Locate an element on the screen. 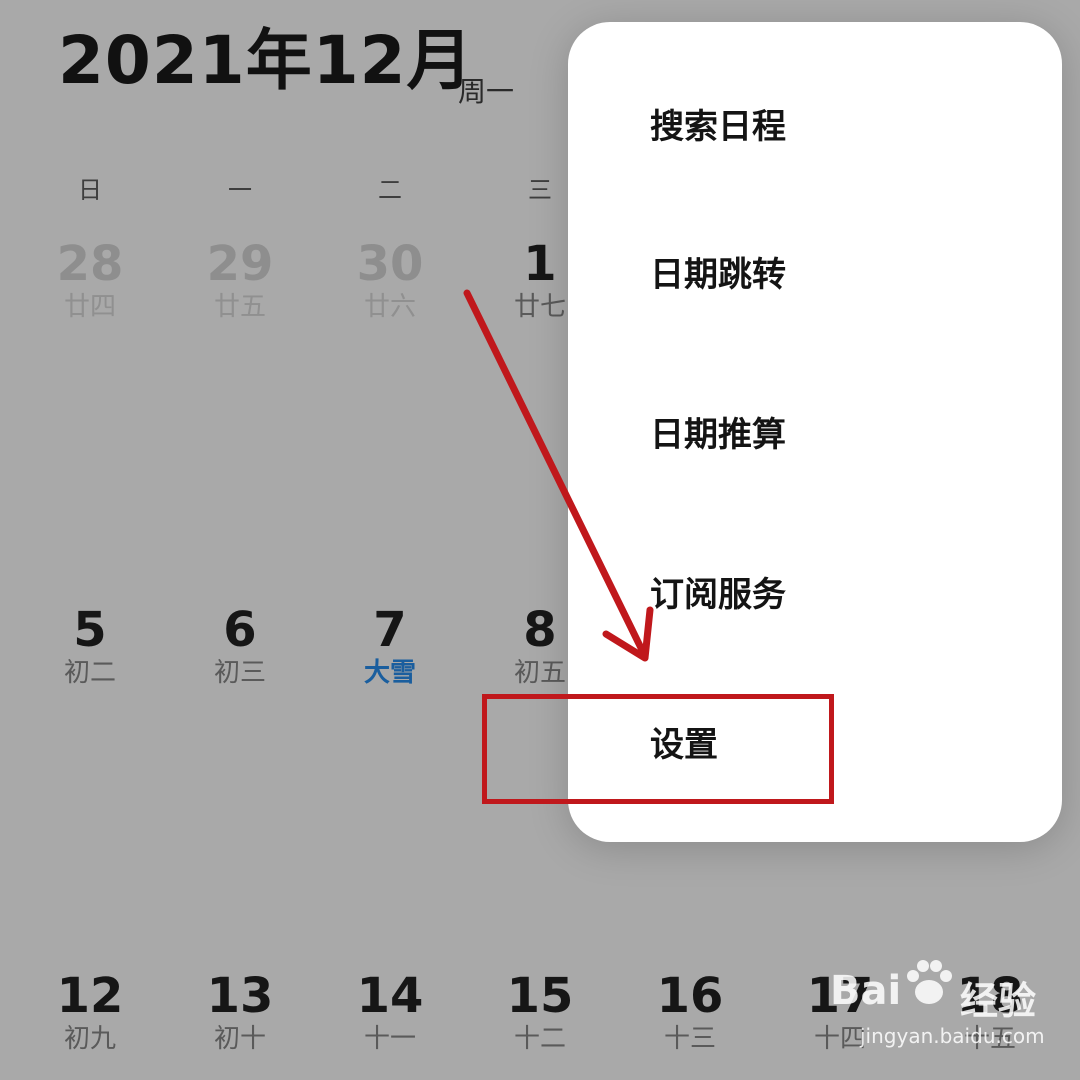 The height and width of the screenshot is (1080, 1080). watermark-url: jingyan.baidu.com is located at coordinates (952, 1036).